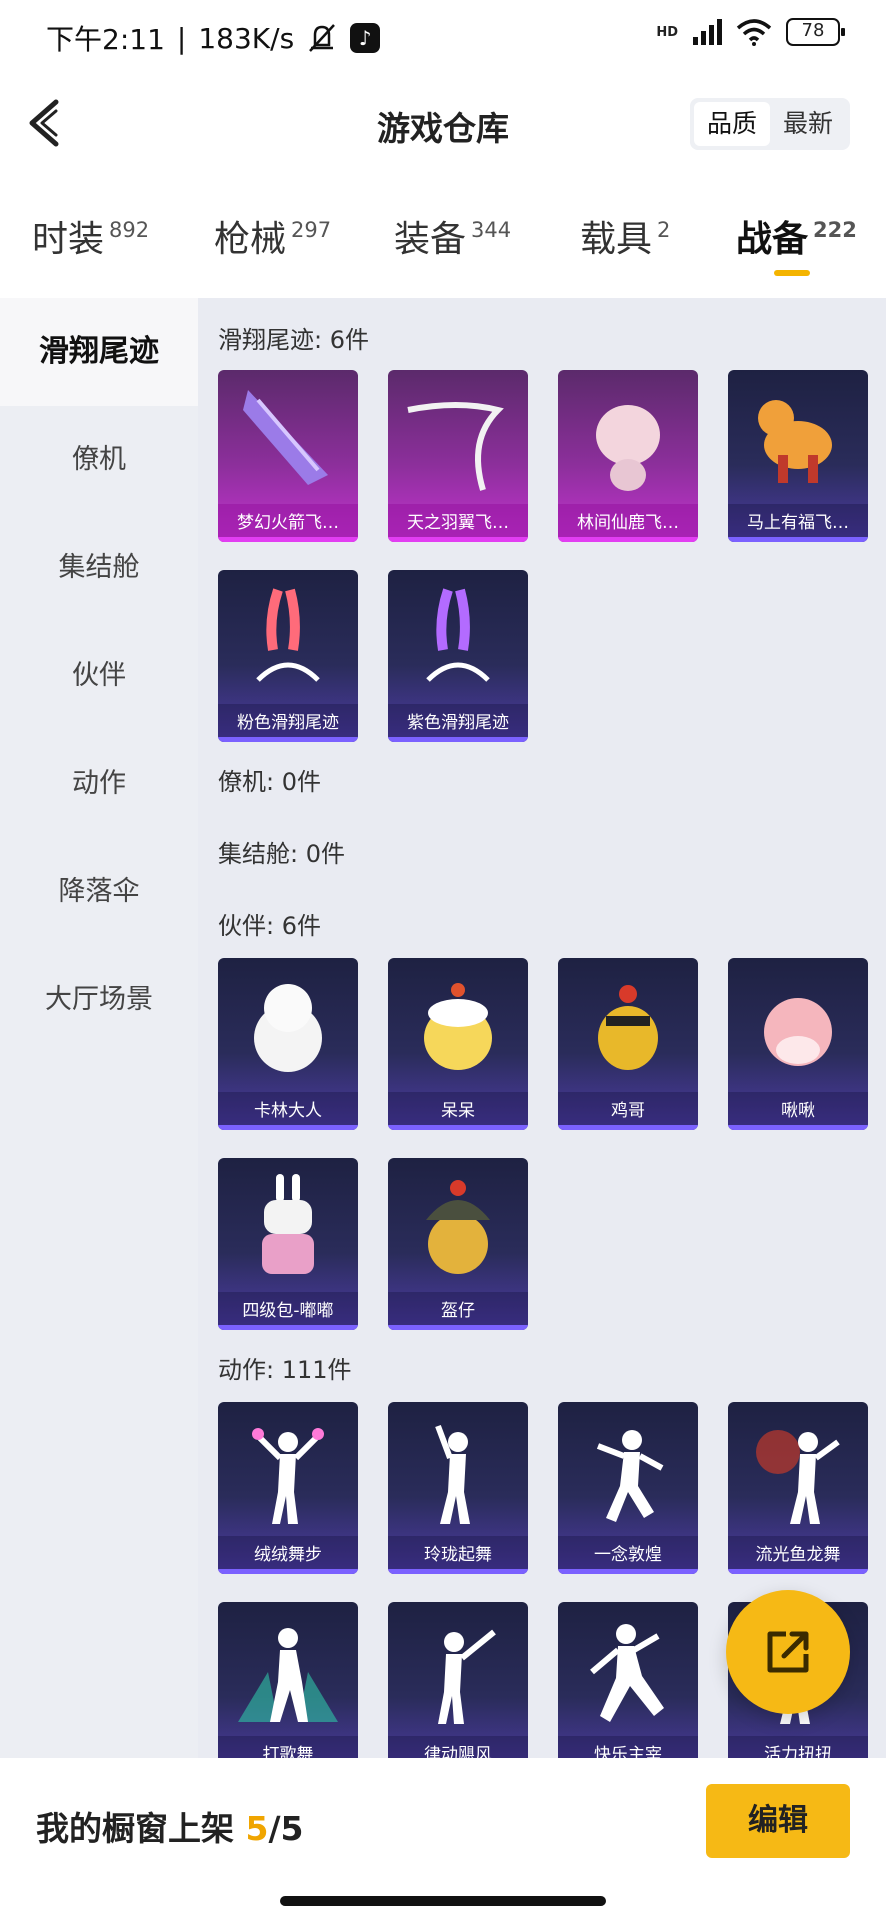  What do you see at coordinates (628, 448) in the screenshot?
I see `deer-glider-icon` at bounding box center [628, 448].